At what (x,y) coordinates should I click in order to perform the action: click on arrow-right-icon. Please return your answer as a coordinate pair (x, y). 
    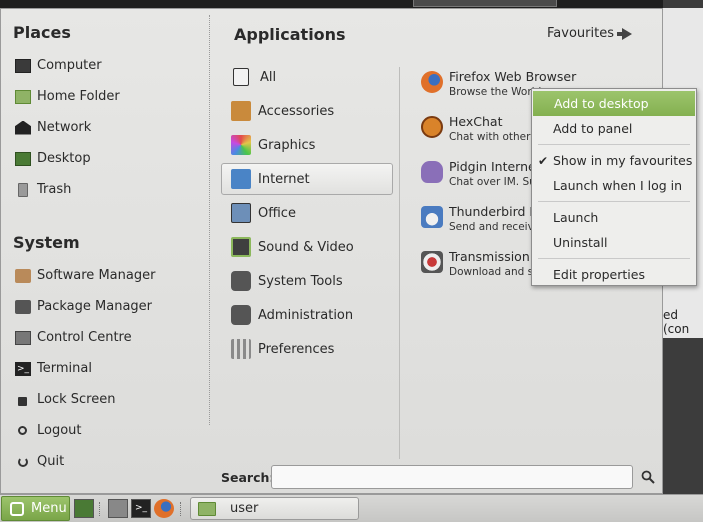
    Looking at the image, I should click on (624, 33).